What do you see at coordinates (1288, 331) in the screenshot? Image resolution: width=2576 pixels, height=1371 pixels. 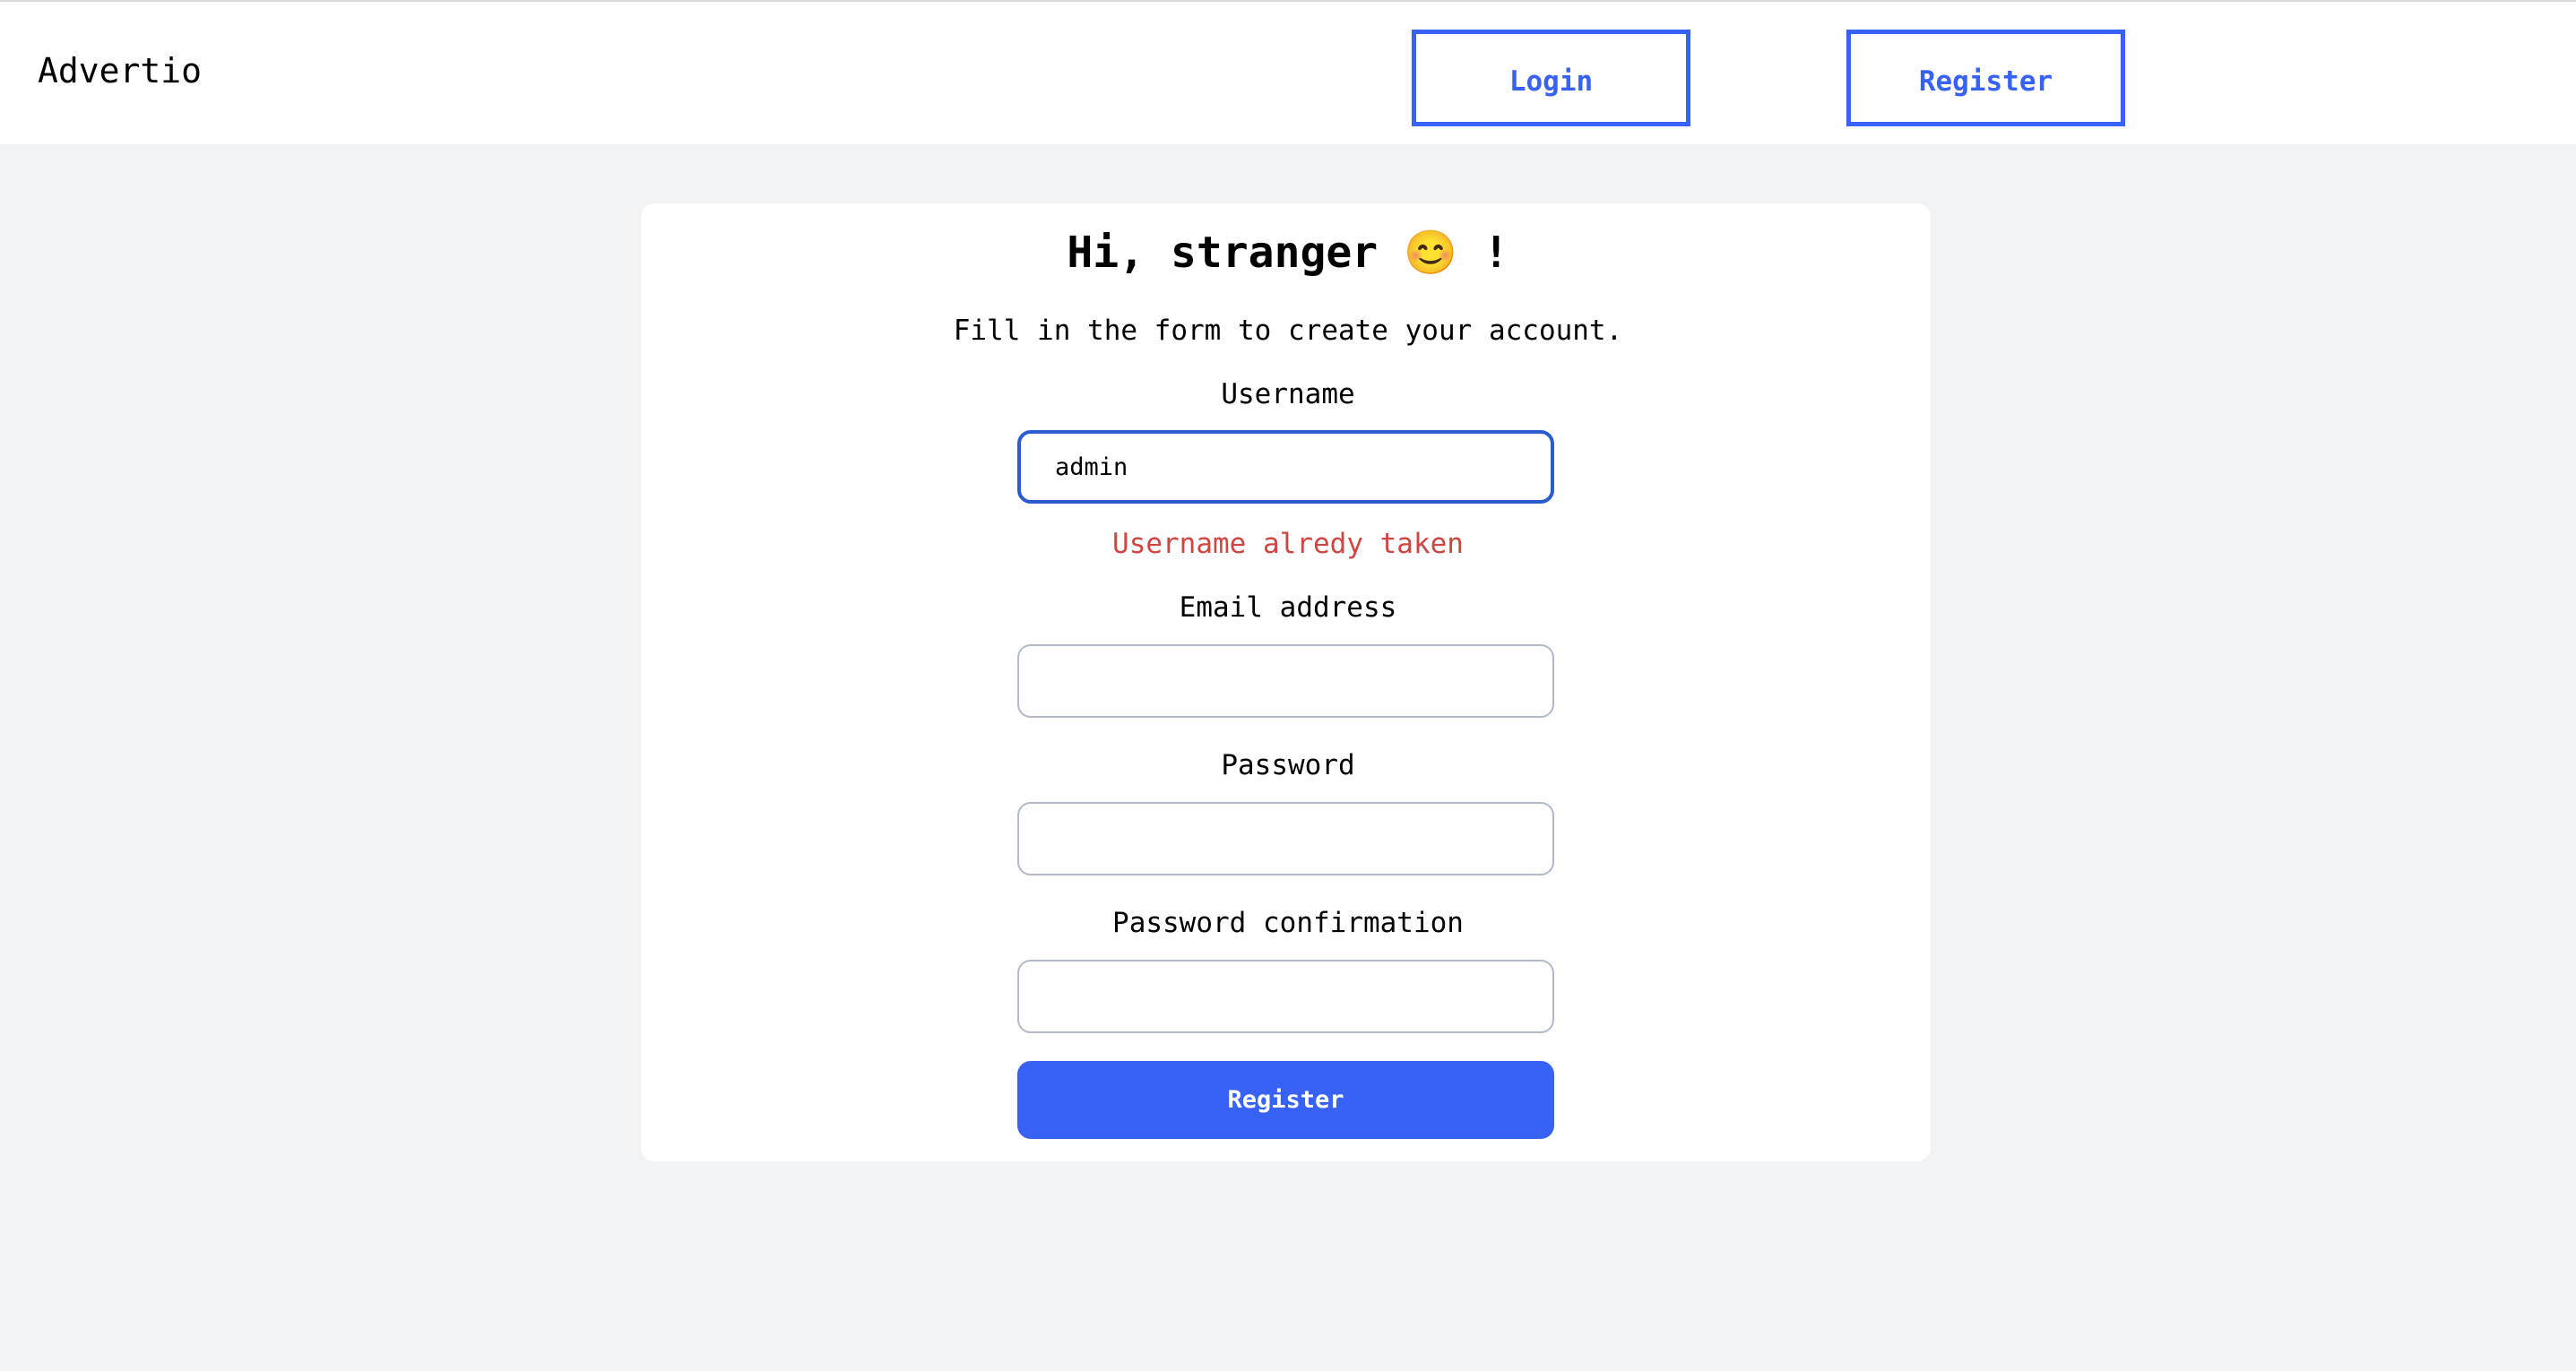 I see `form-subtitle: Fill in the form to create your account.` at bounding box center [1288, 331].